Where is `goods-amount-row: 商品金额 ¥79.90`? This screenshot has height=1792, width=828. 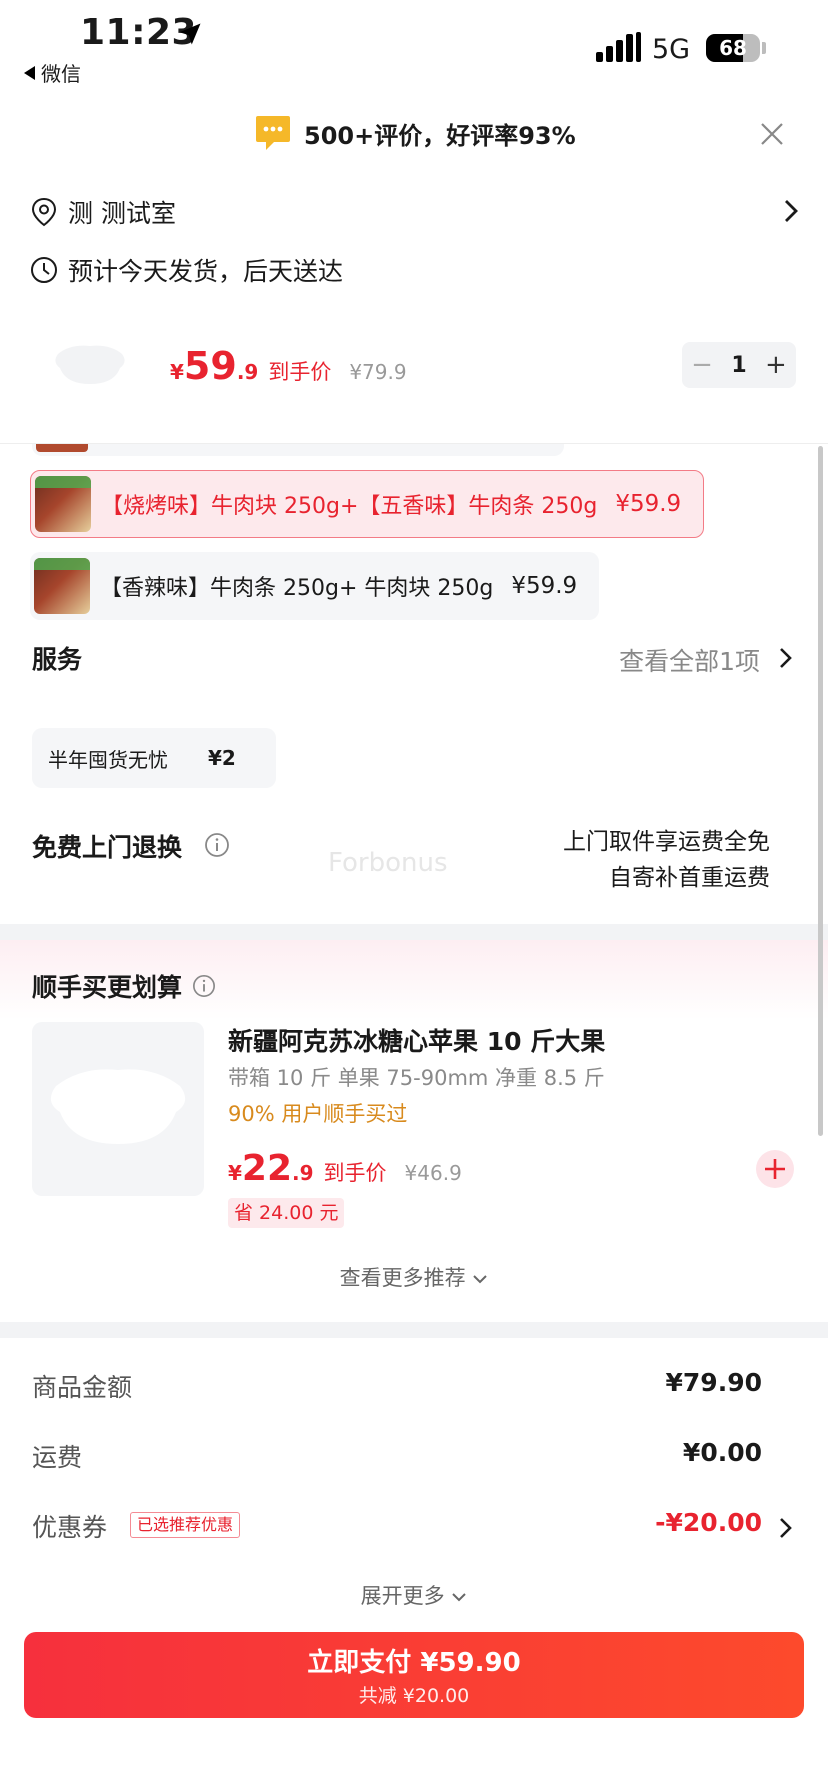
goods-amount-row: 商品金额 ¥79.90 is located at coordinates (397, 1388).